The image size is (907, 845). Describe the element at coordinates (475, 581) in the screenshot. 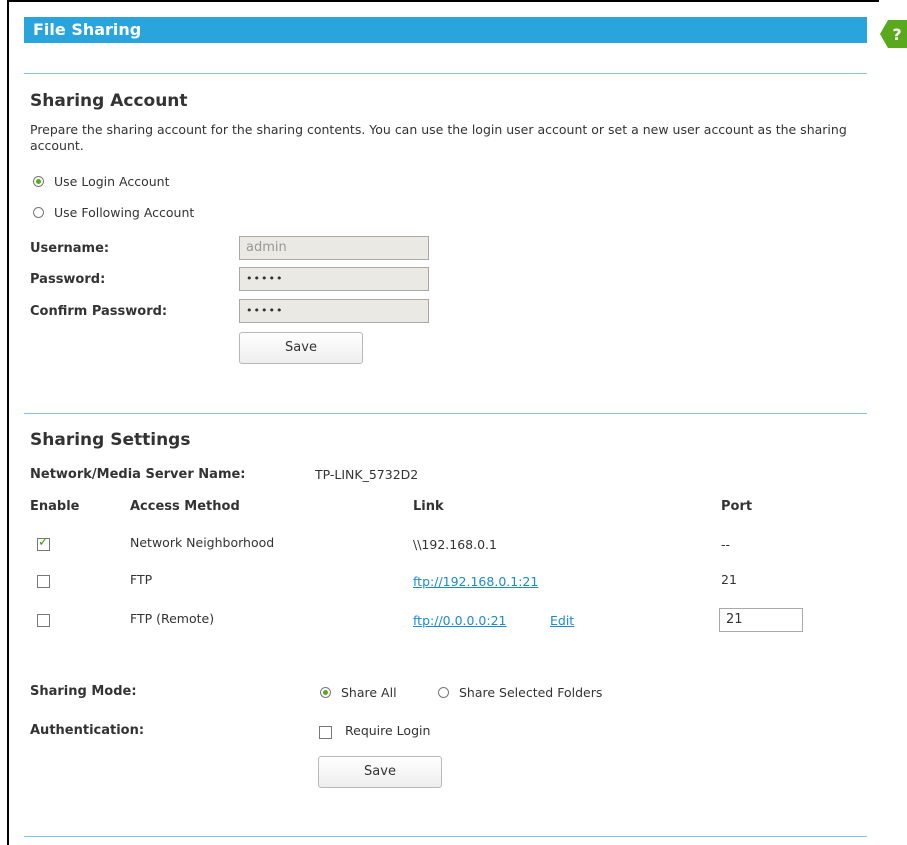

I see `ftp-link: ftp://192.168.0.1:21` at that location.